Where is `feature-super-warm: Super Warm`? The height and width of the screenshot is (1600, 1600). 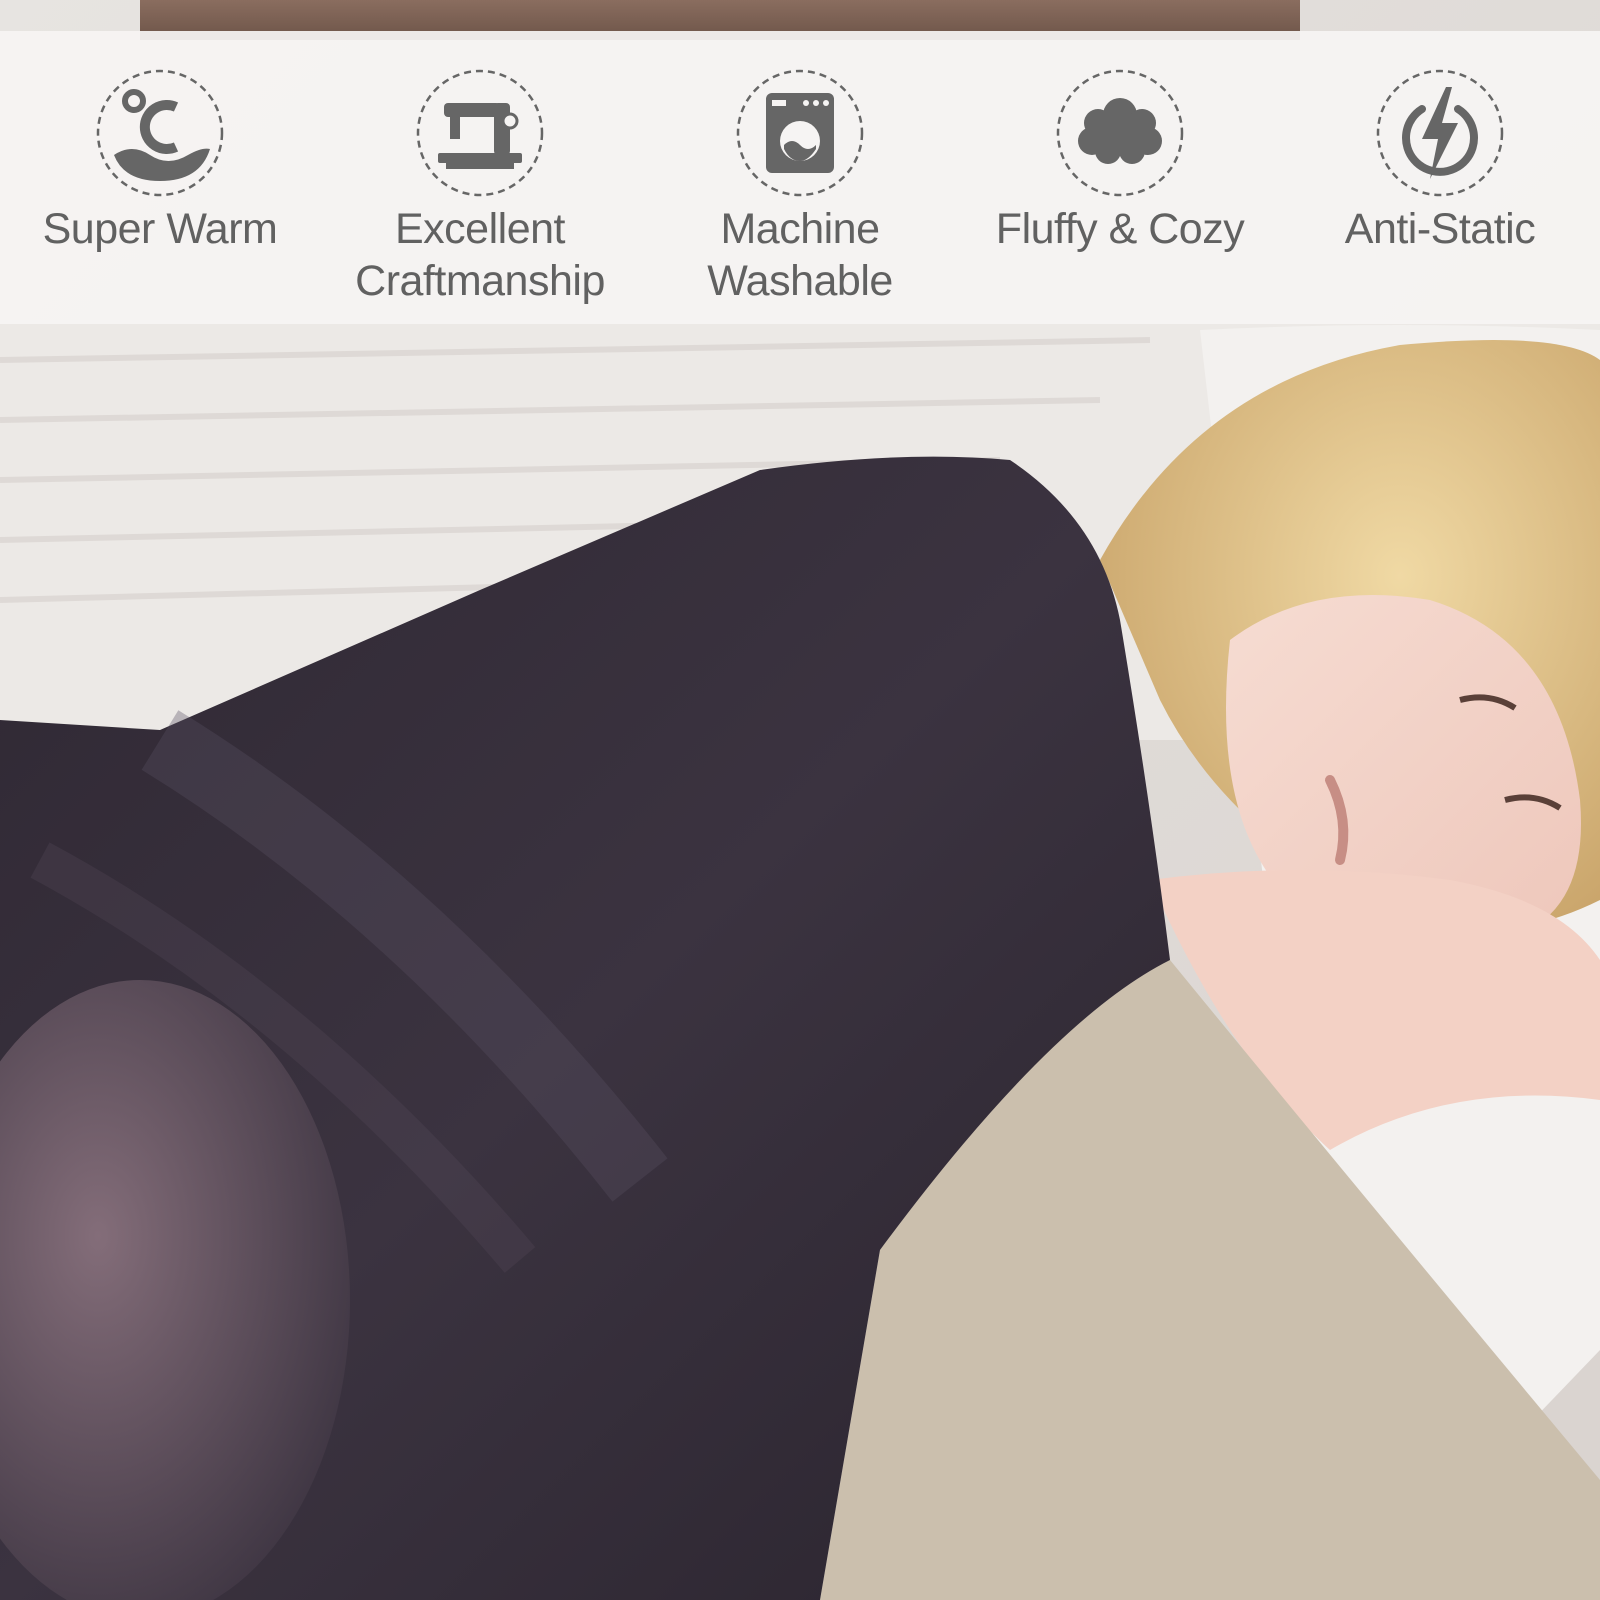 feature-super-warm: Super Warm is located at coordinates (160, 177).